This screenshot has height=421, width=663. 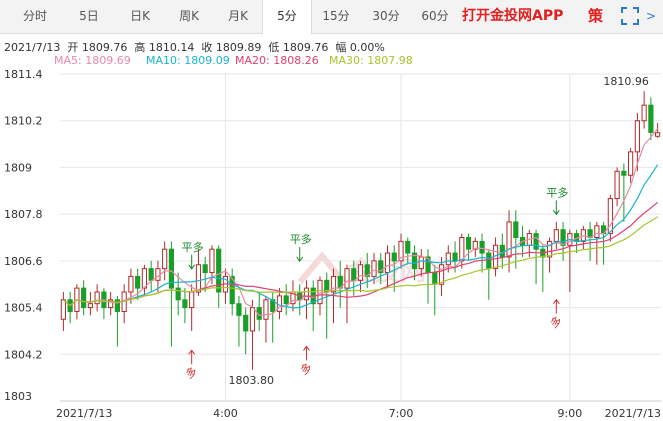 What do you see at coordinates (23, 214) in the screenshot?
I see `y-tick-label: 1807.8` at bounding box center [23, 214].